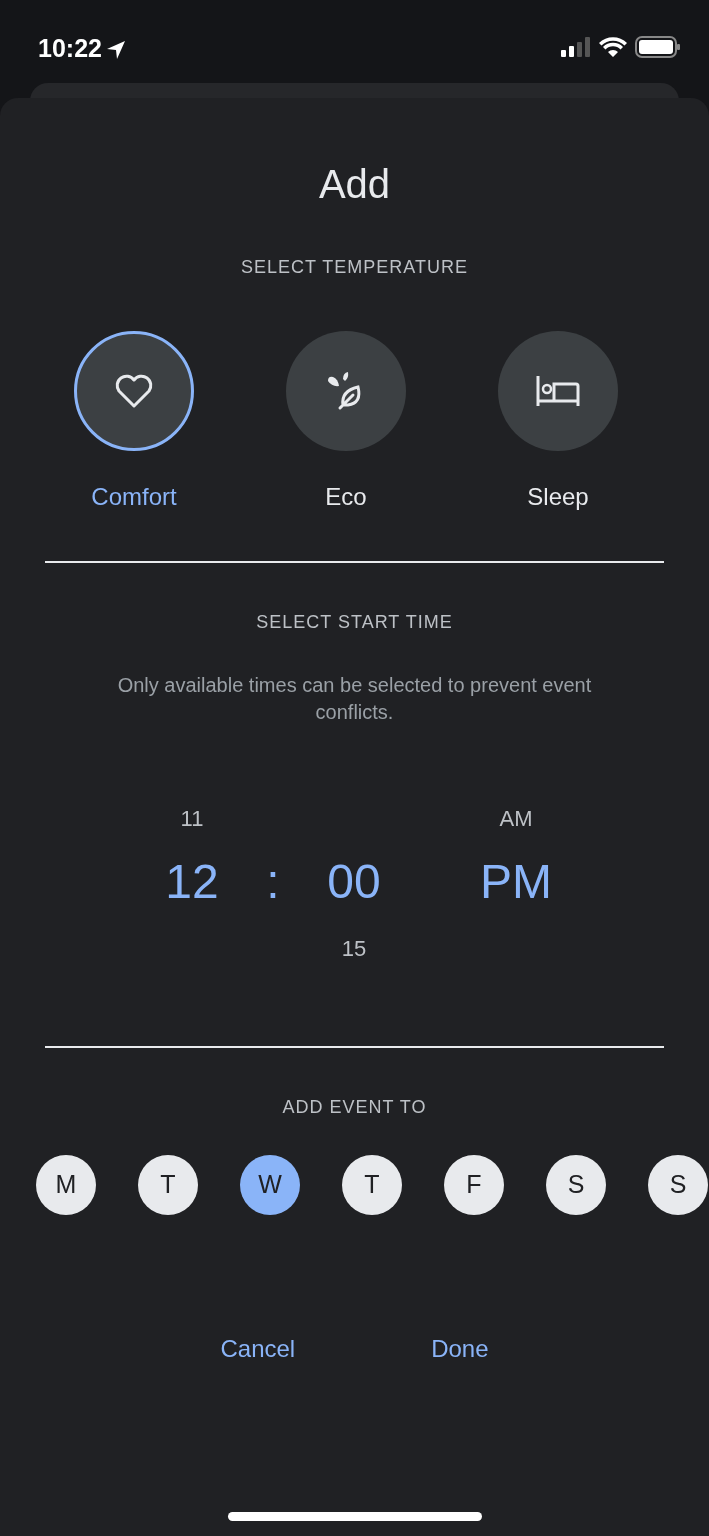 Image resolution: width=709 pixels, height=1536 pixels. I want to click on hour-option: 11, so click(192, 818).